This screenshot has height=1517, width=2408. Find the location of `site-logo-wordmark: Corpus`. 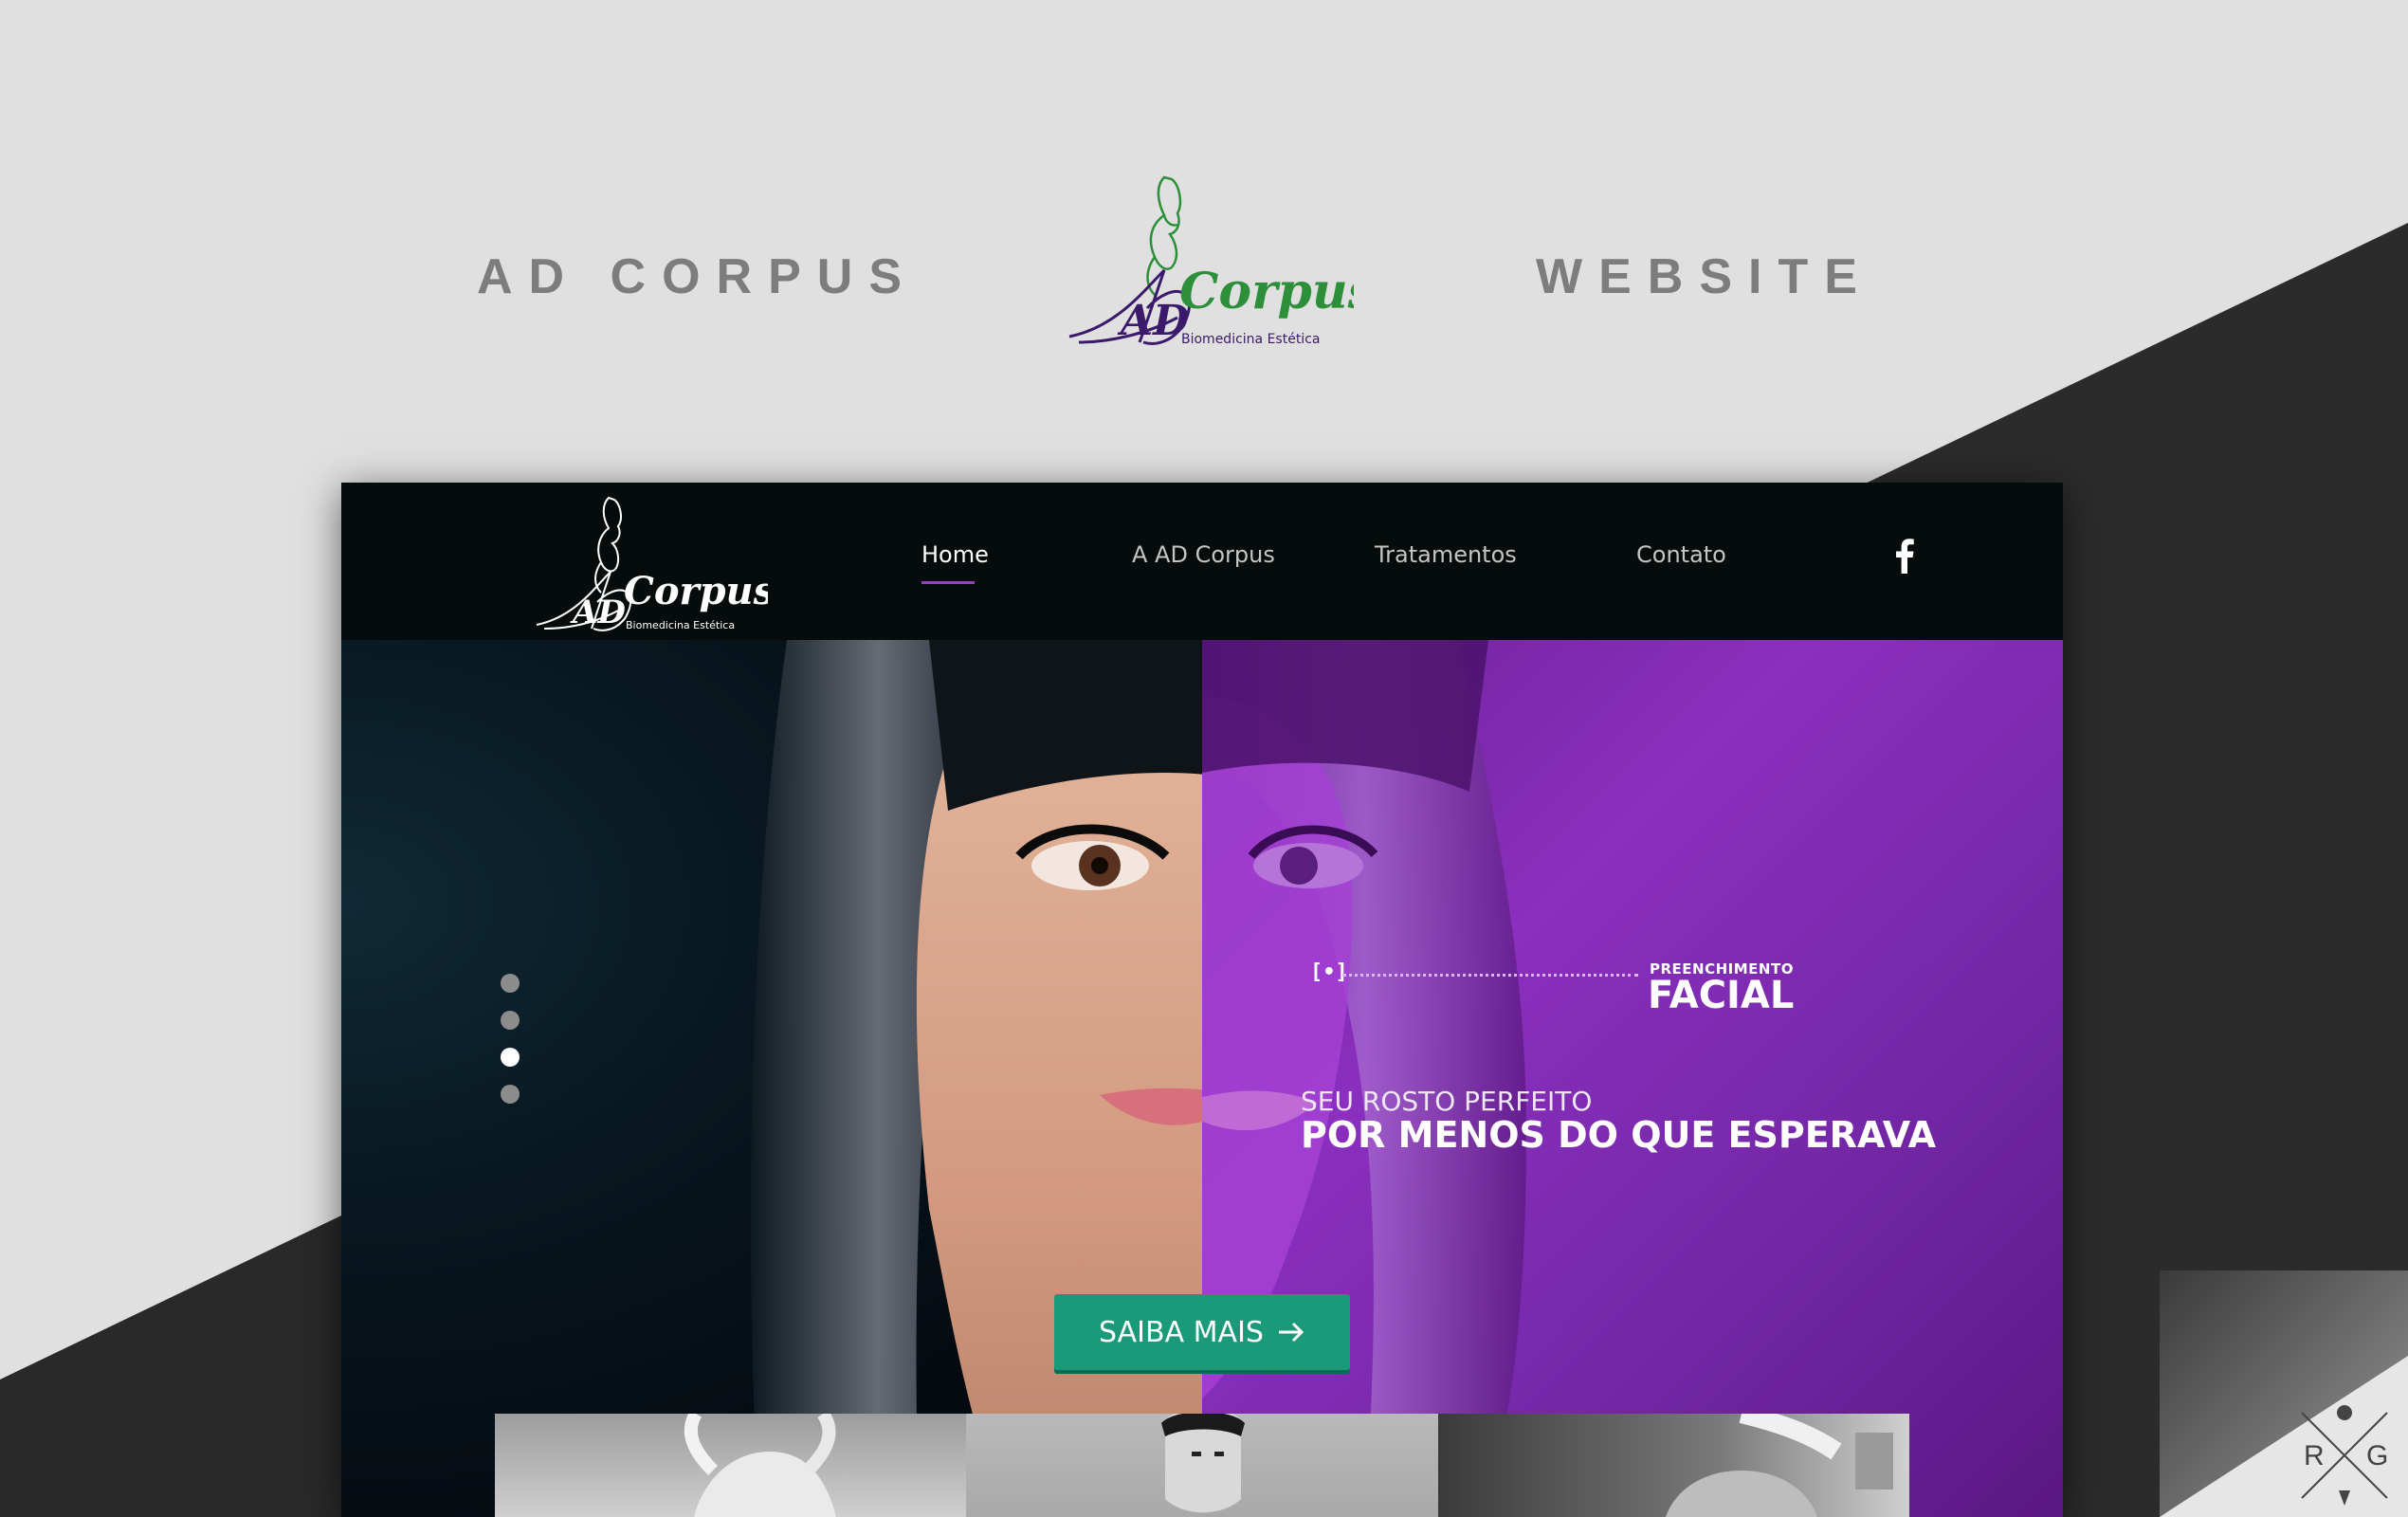

site-logo-wordmark: Corpus is located at coordinates (696, 591).